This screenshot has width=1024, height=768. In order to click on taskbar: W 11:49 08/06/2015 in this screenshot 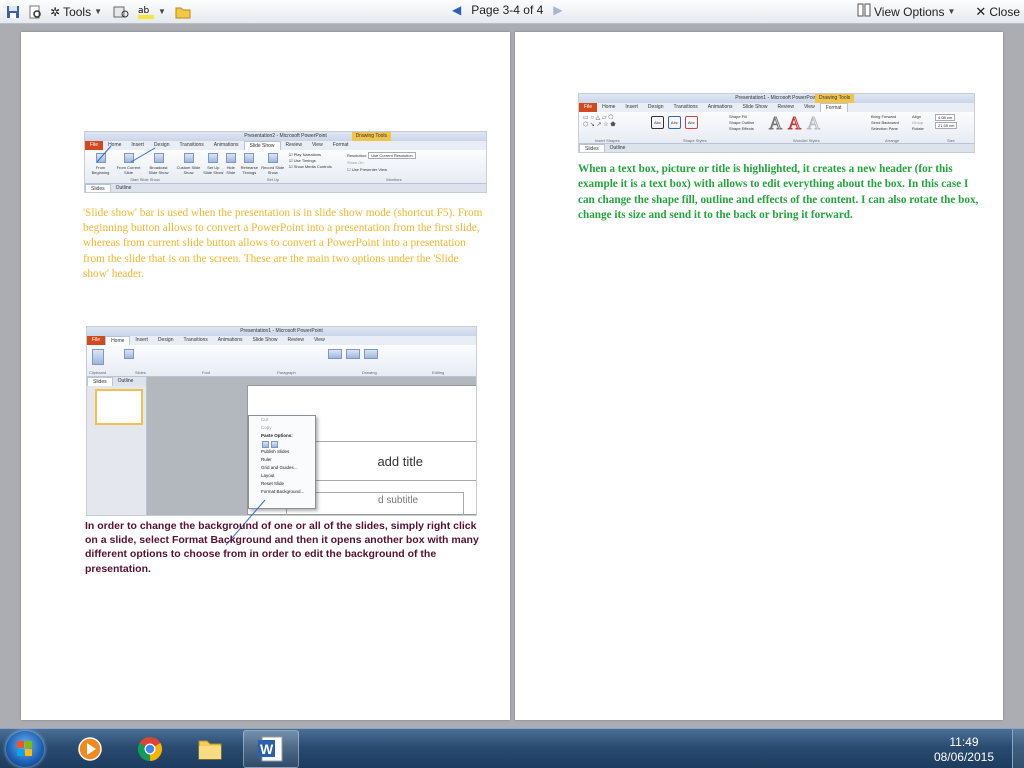, I will do `click(512, 748)`.